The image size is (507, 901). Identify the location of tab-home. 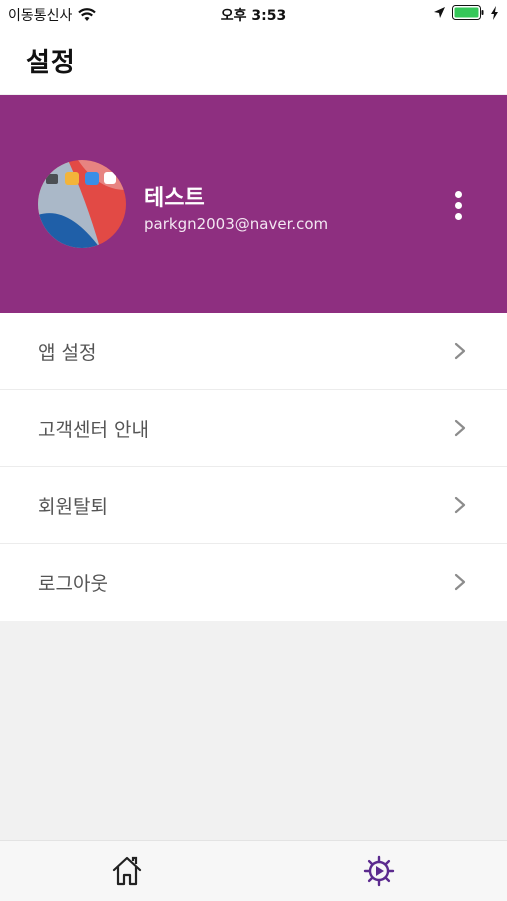
(127, 871).